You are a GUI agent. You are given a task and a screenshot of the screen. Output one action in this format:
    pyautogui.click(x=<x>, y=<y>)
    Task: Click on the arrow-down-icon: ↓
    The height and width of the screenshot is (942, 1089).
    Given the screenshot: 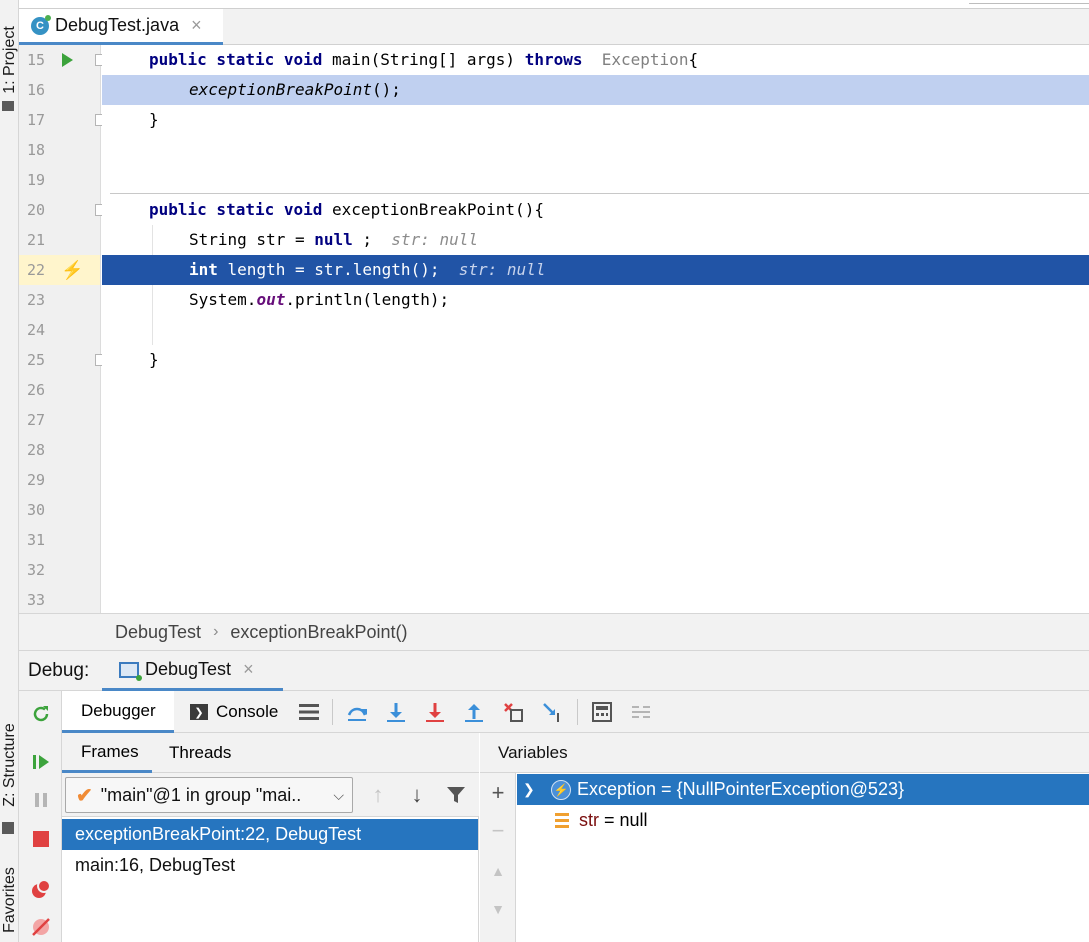 What is the action you would take?
    pyautogui.click(x=417, y=795)
    